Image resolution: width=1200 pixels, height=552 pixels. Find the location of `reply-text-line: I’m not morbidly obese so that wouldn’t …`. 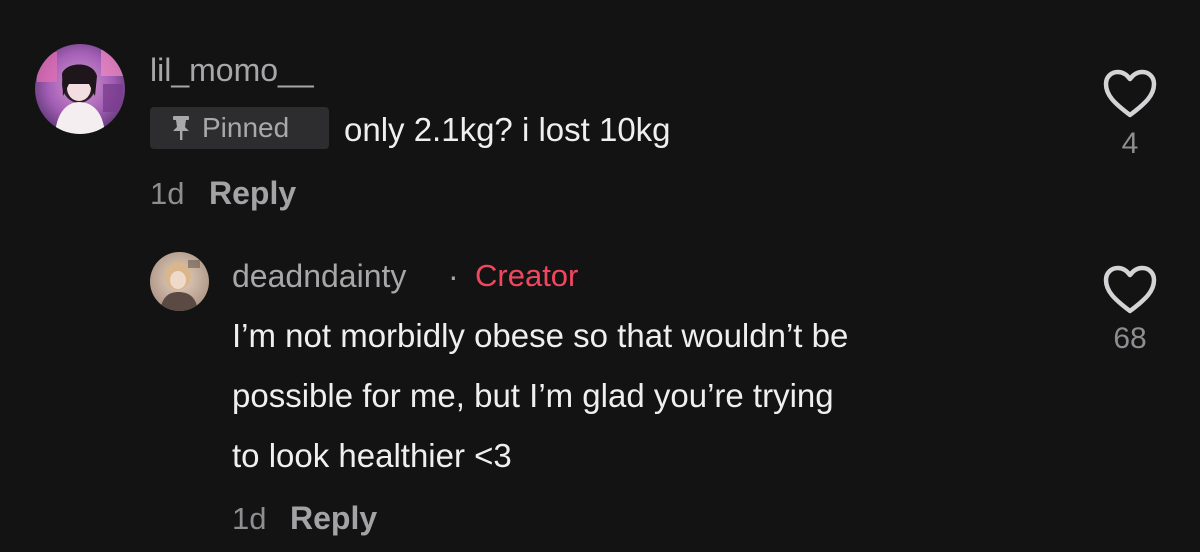

reply-text-line: I’m not morbidly obese so that wouldn’t … is located at coordinates (540, 335).